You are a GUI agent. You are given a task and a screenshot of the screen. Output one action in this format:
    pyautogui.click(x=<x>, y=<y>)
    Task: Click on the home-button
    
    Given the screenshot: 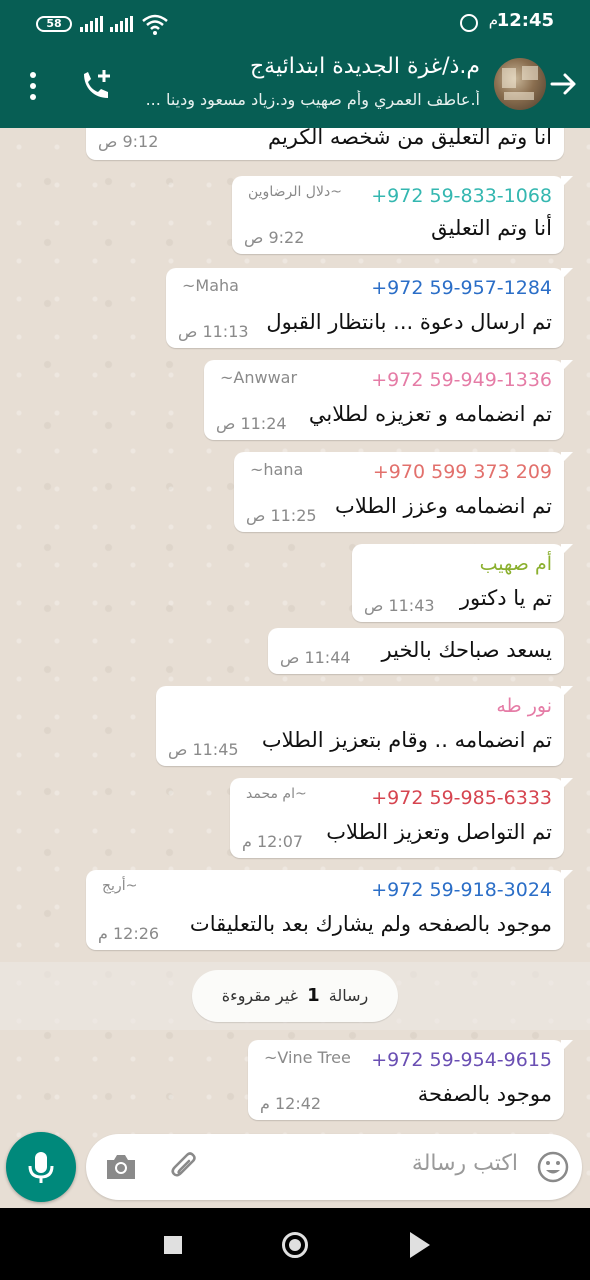 What is the action you would take?
    pyautogui.click(x=295, y=1245)
    